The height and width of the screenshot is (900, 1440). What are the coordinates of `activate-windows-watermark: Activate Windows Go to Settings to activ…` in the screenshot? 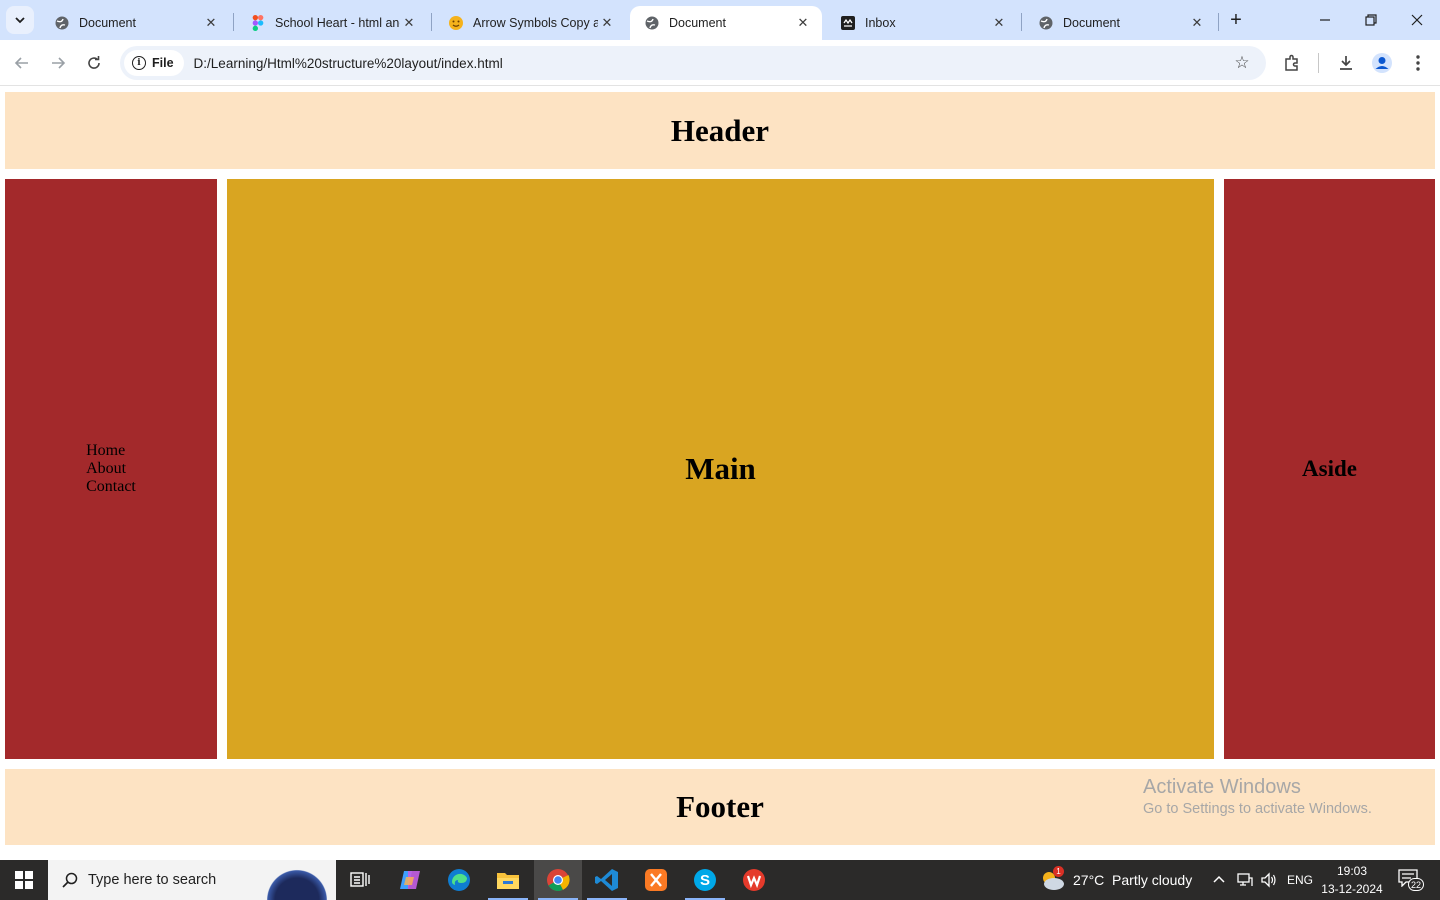 It's located at (1257, 796).